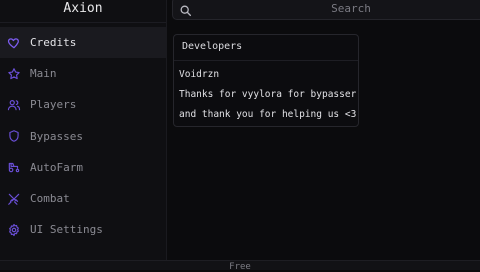 The height and width of the screenshot is (272, 480). Describe the element at coordinates (14, 105) in the screenshot. I see `users-icon` at that location.